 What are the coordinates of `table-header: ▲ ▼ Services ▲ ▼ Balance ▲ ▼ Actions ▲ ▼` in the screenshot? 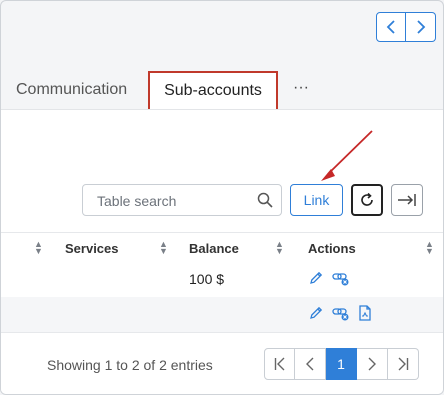 It's located at (222, 248).